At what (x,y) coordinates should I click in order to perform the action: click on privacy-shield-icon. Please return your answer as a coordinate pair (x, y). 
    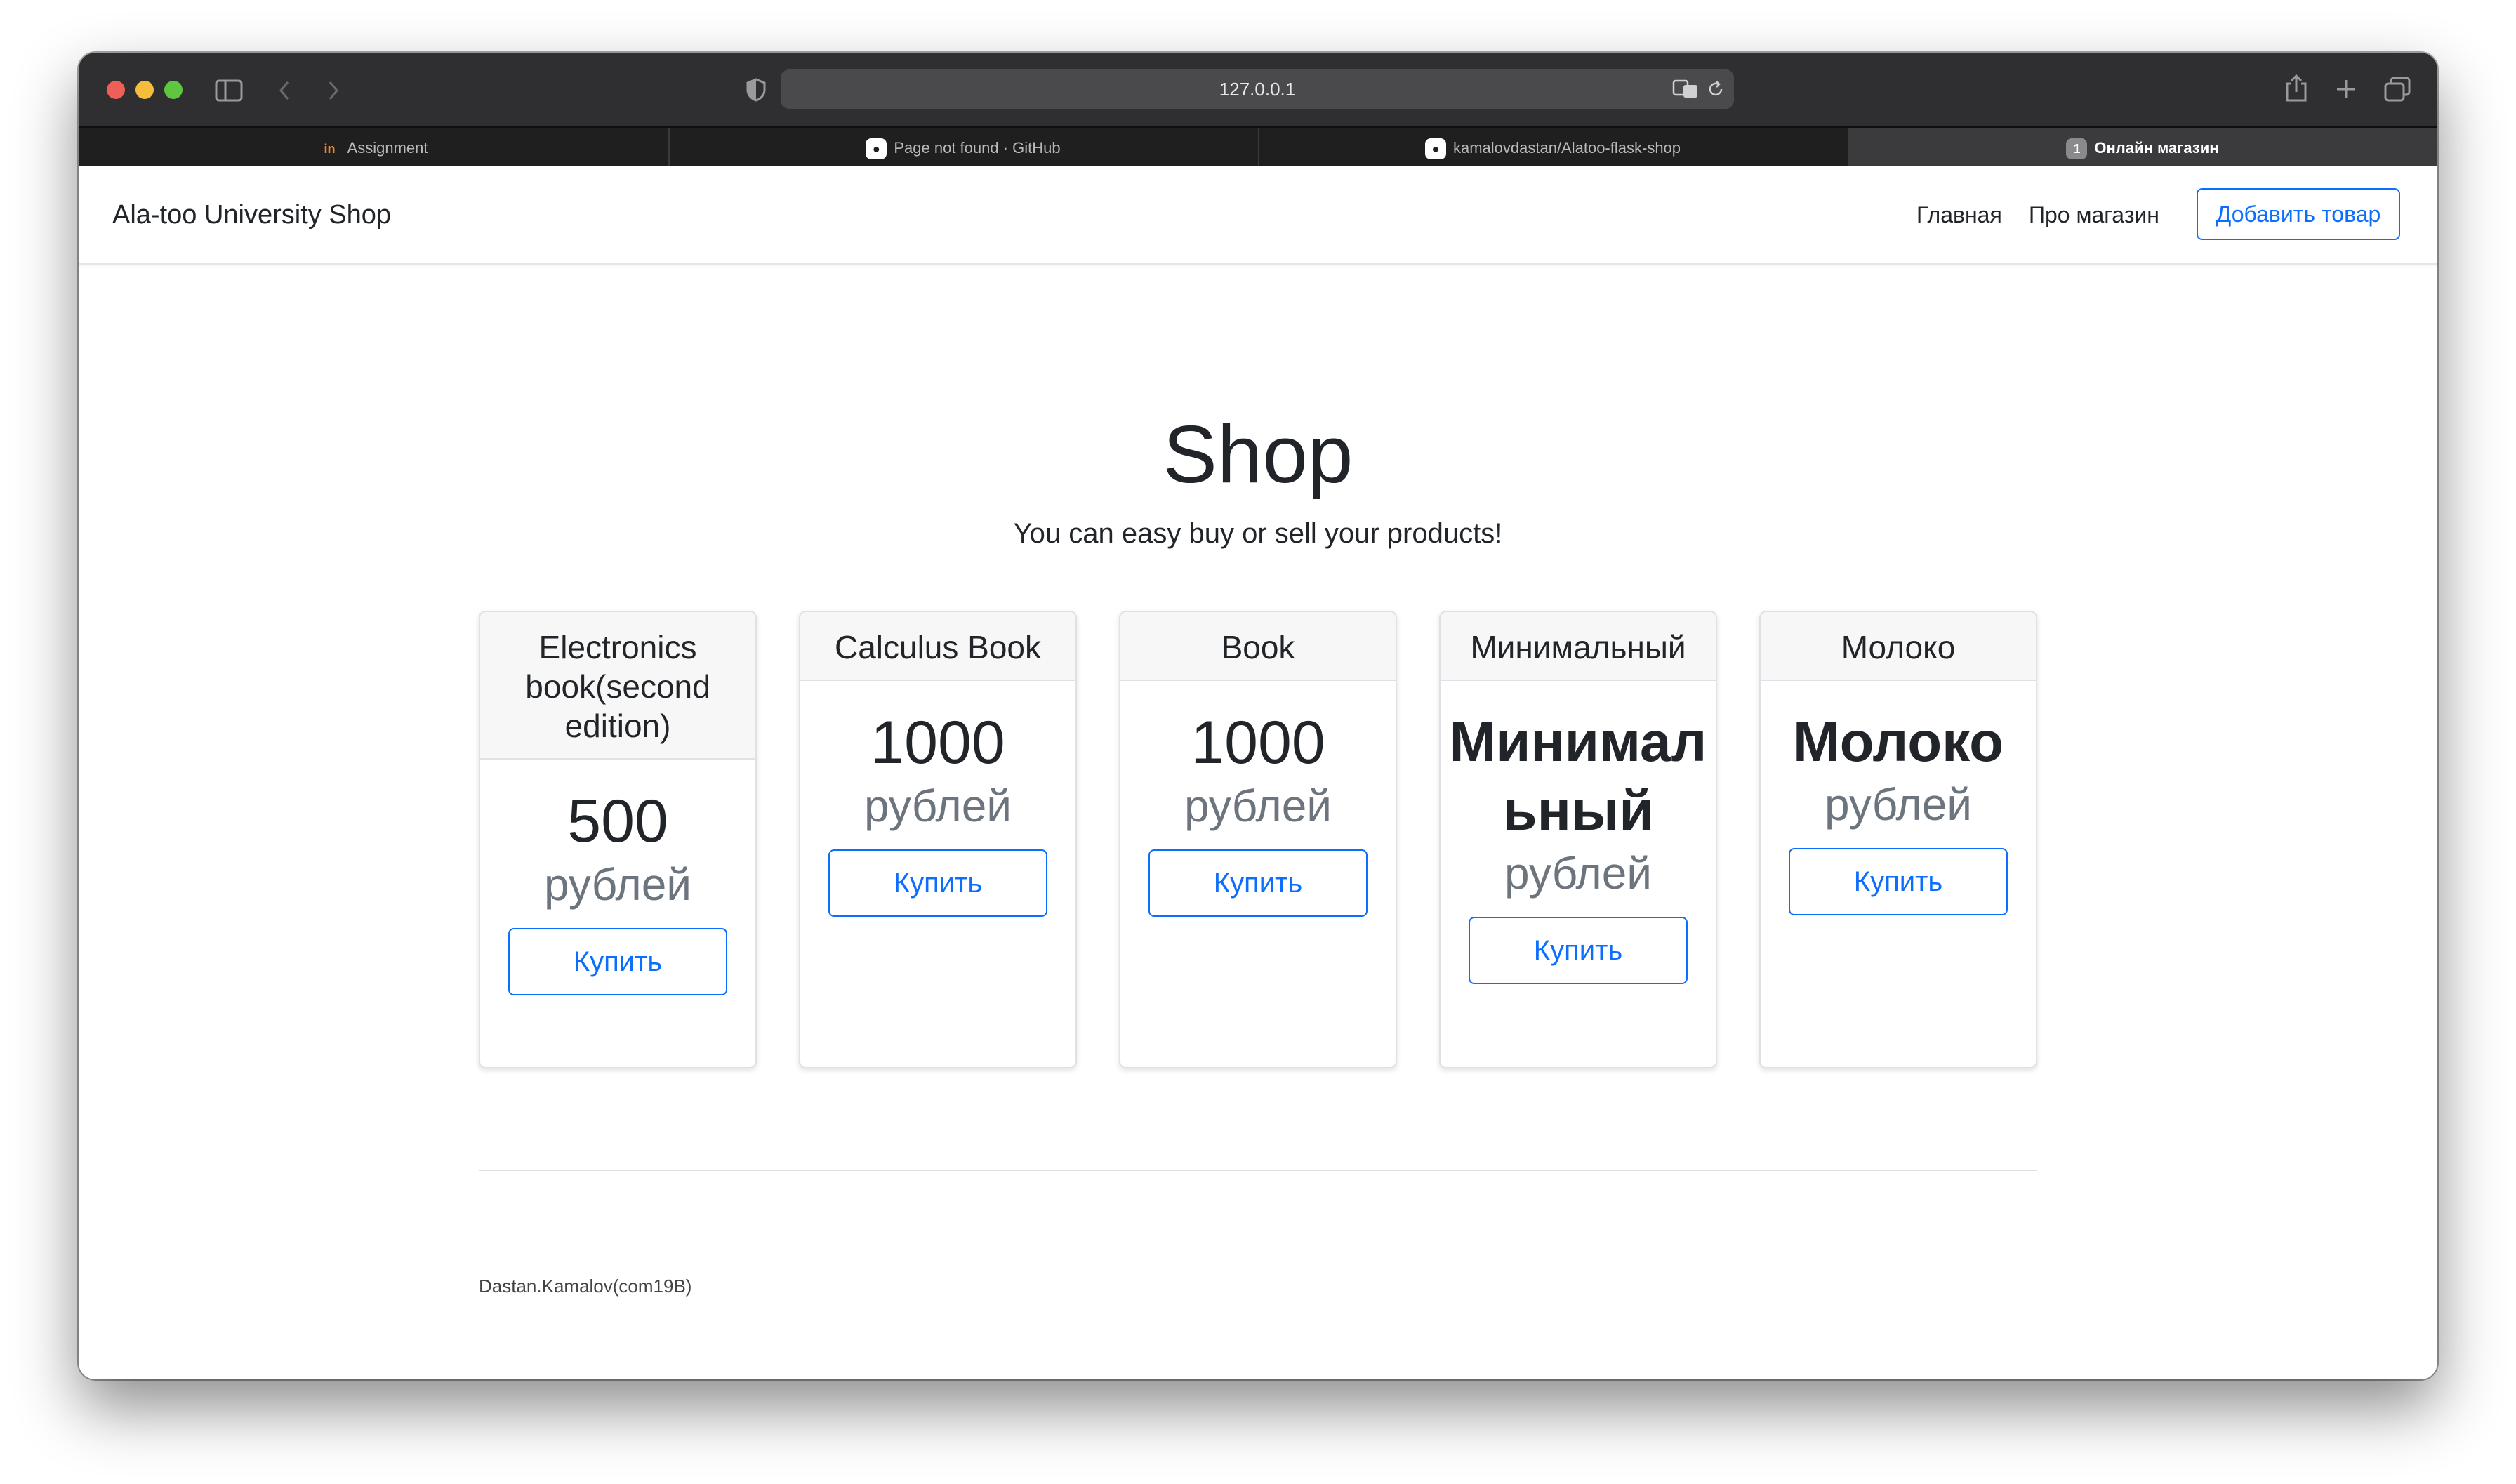
    Looking at the image, I should click on (756, 90).